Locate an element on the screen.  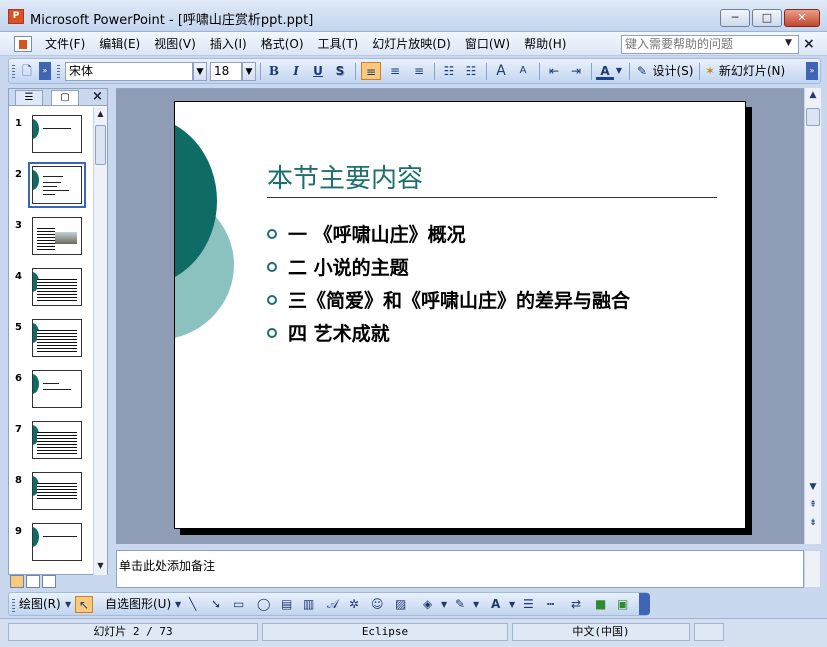
help-search-input: 键入需要帮助的问题 is located at coordinates (710, 44).